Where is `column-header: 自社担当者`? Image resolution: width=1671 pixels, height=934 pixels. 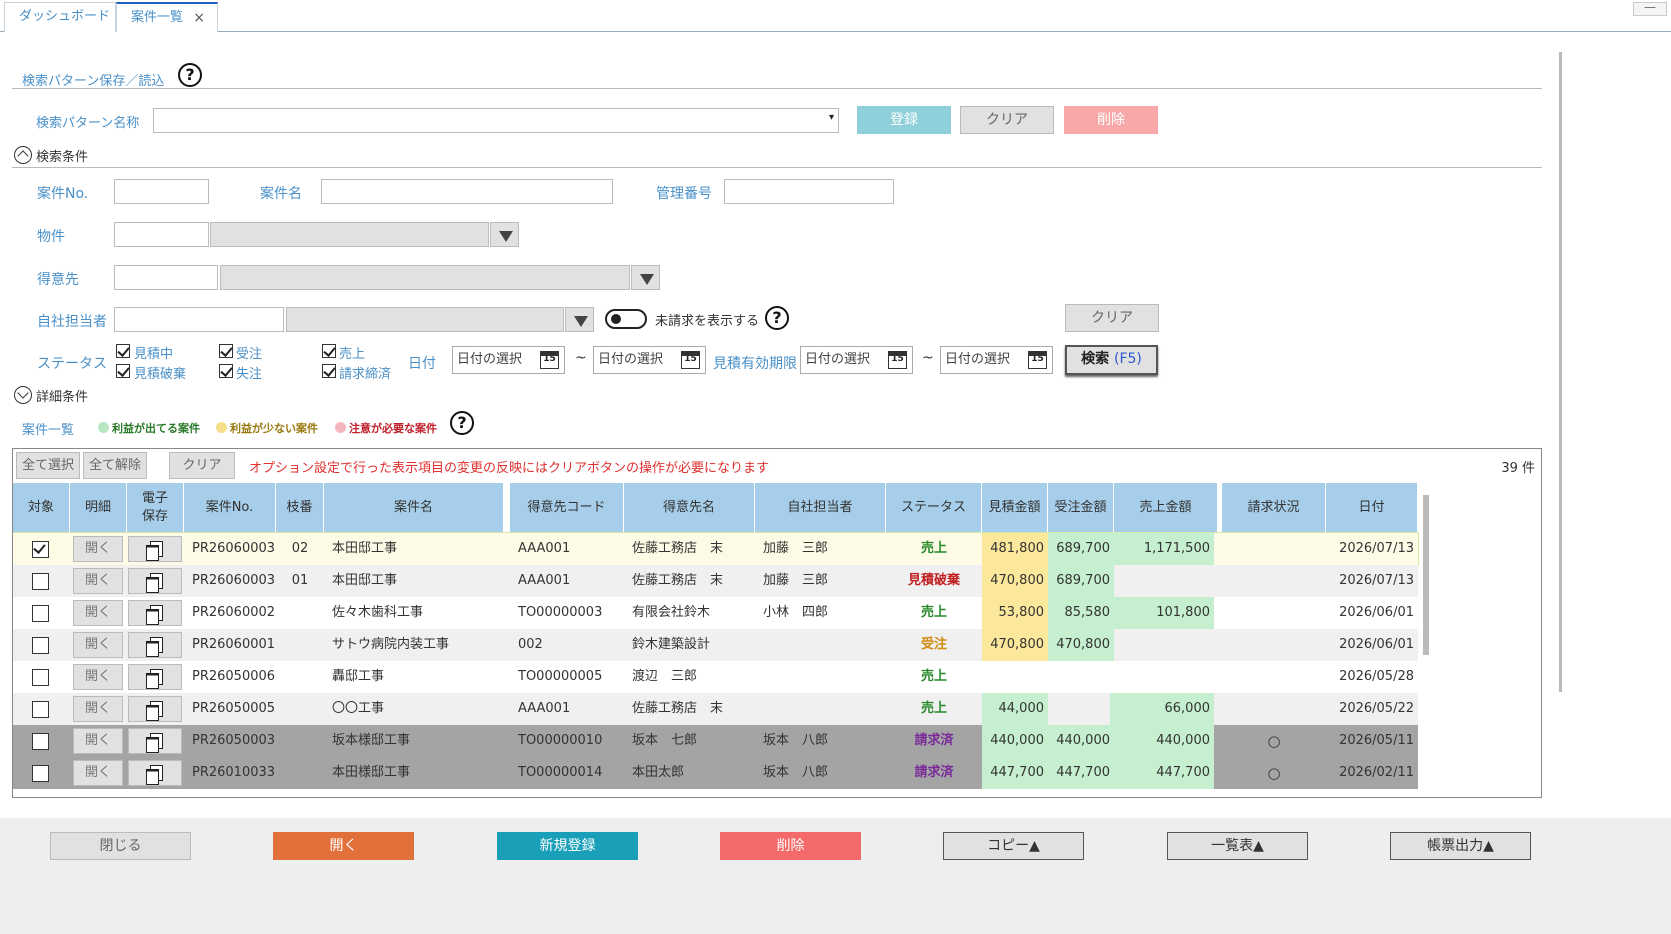
column-header: 自社担当者 is located at coordinates (820, 508).